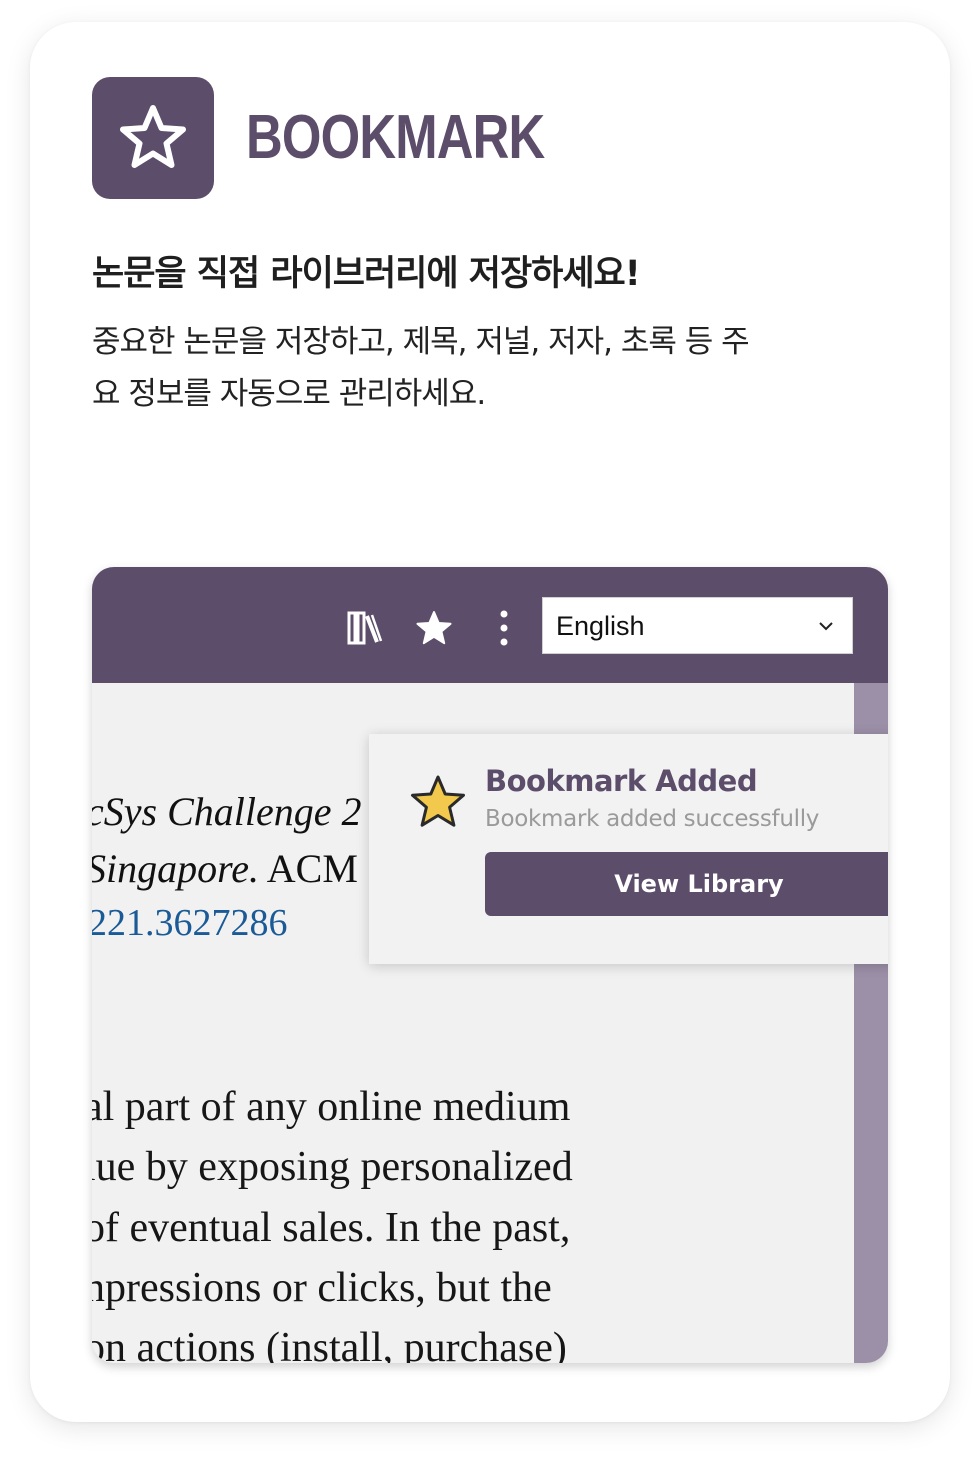 This screenshot has height=1470, width=980. What do you see at coordinates (289, 394) in the screenshot?
I see `description-line: 요 정보를 자동으로 관리하세요.` at bounding box center [289, 394].